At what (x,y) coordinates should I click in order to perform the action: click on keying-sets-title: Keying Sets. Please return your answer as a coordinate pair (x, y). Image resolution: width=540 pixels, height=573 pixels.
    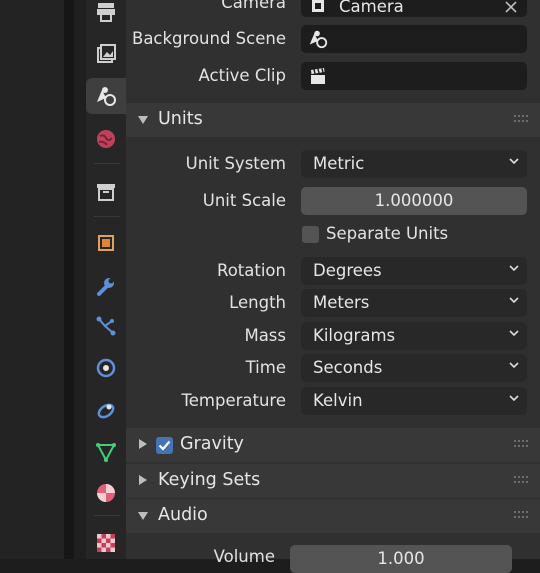
    Looking at the image, I should click on (209, 480).